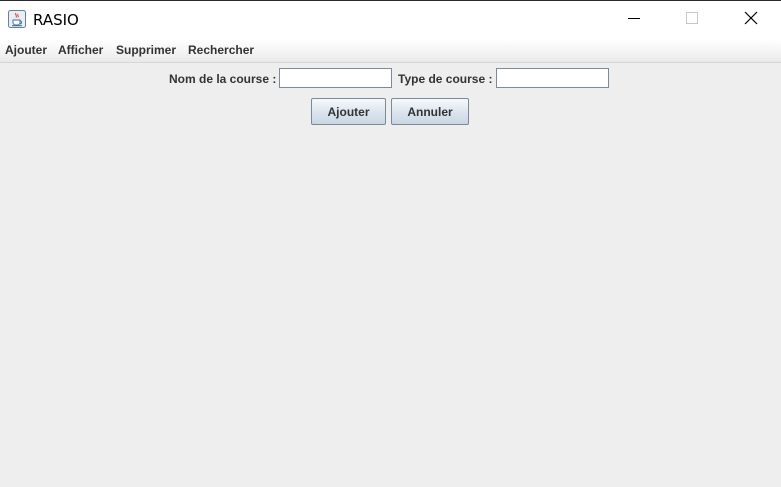  I want to click on menu-ajouter: Ajouter, so click(26, 50).